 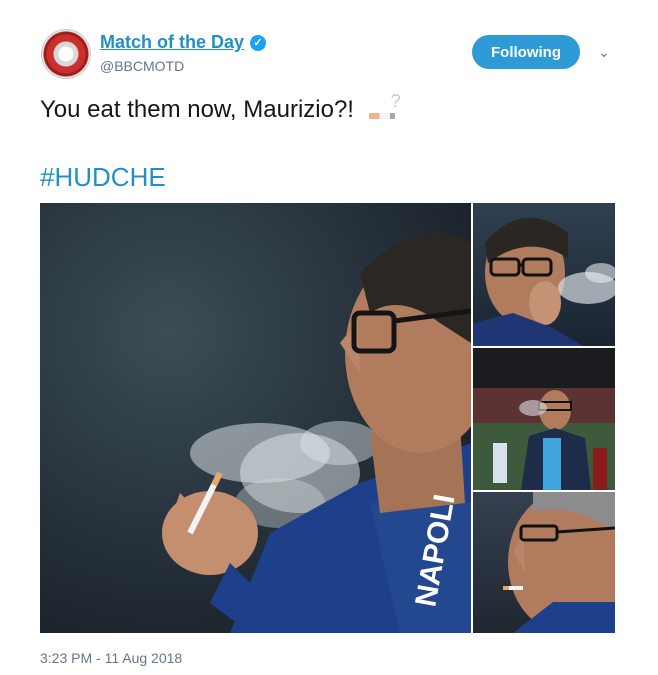 I want to click on chevron-down-icon: ⌄, so click(x=604, y=52).